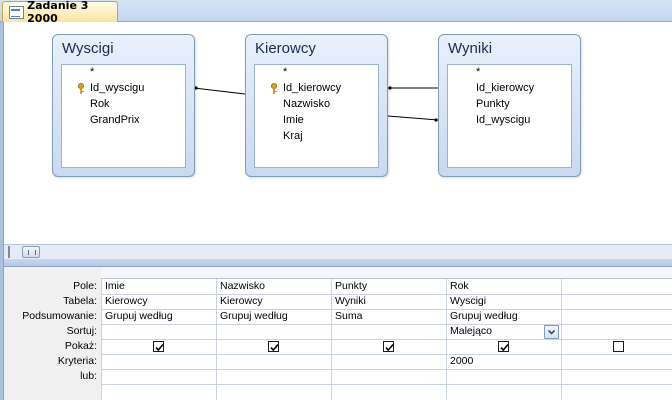 The height and width of the screenshot is (400, 672). What do you see at coordinates (80, 346) in the screenshot?
I see `row-label-pokaz: Pokaż:` at bounding box center [80, 346].